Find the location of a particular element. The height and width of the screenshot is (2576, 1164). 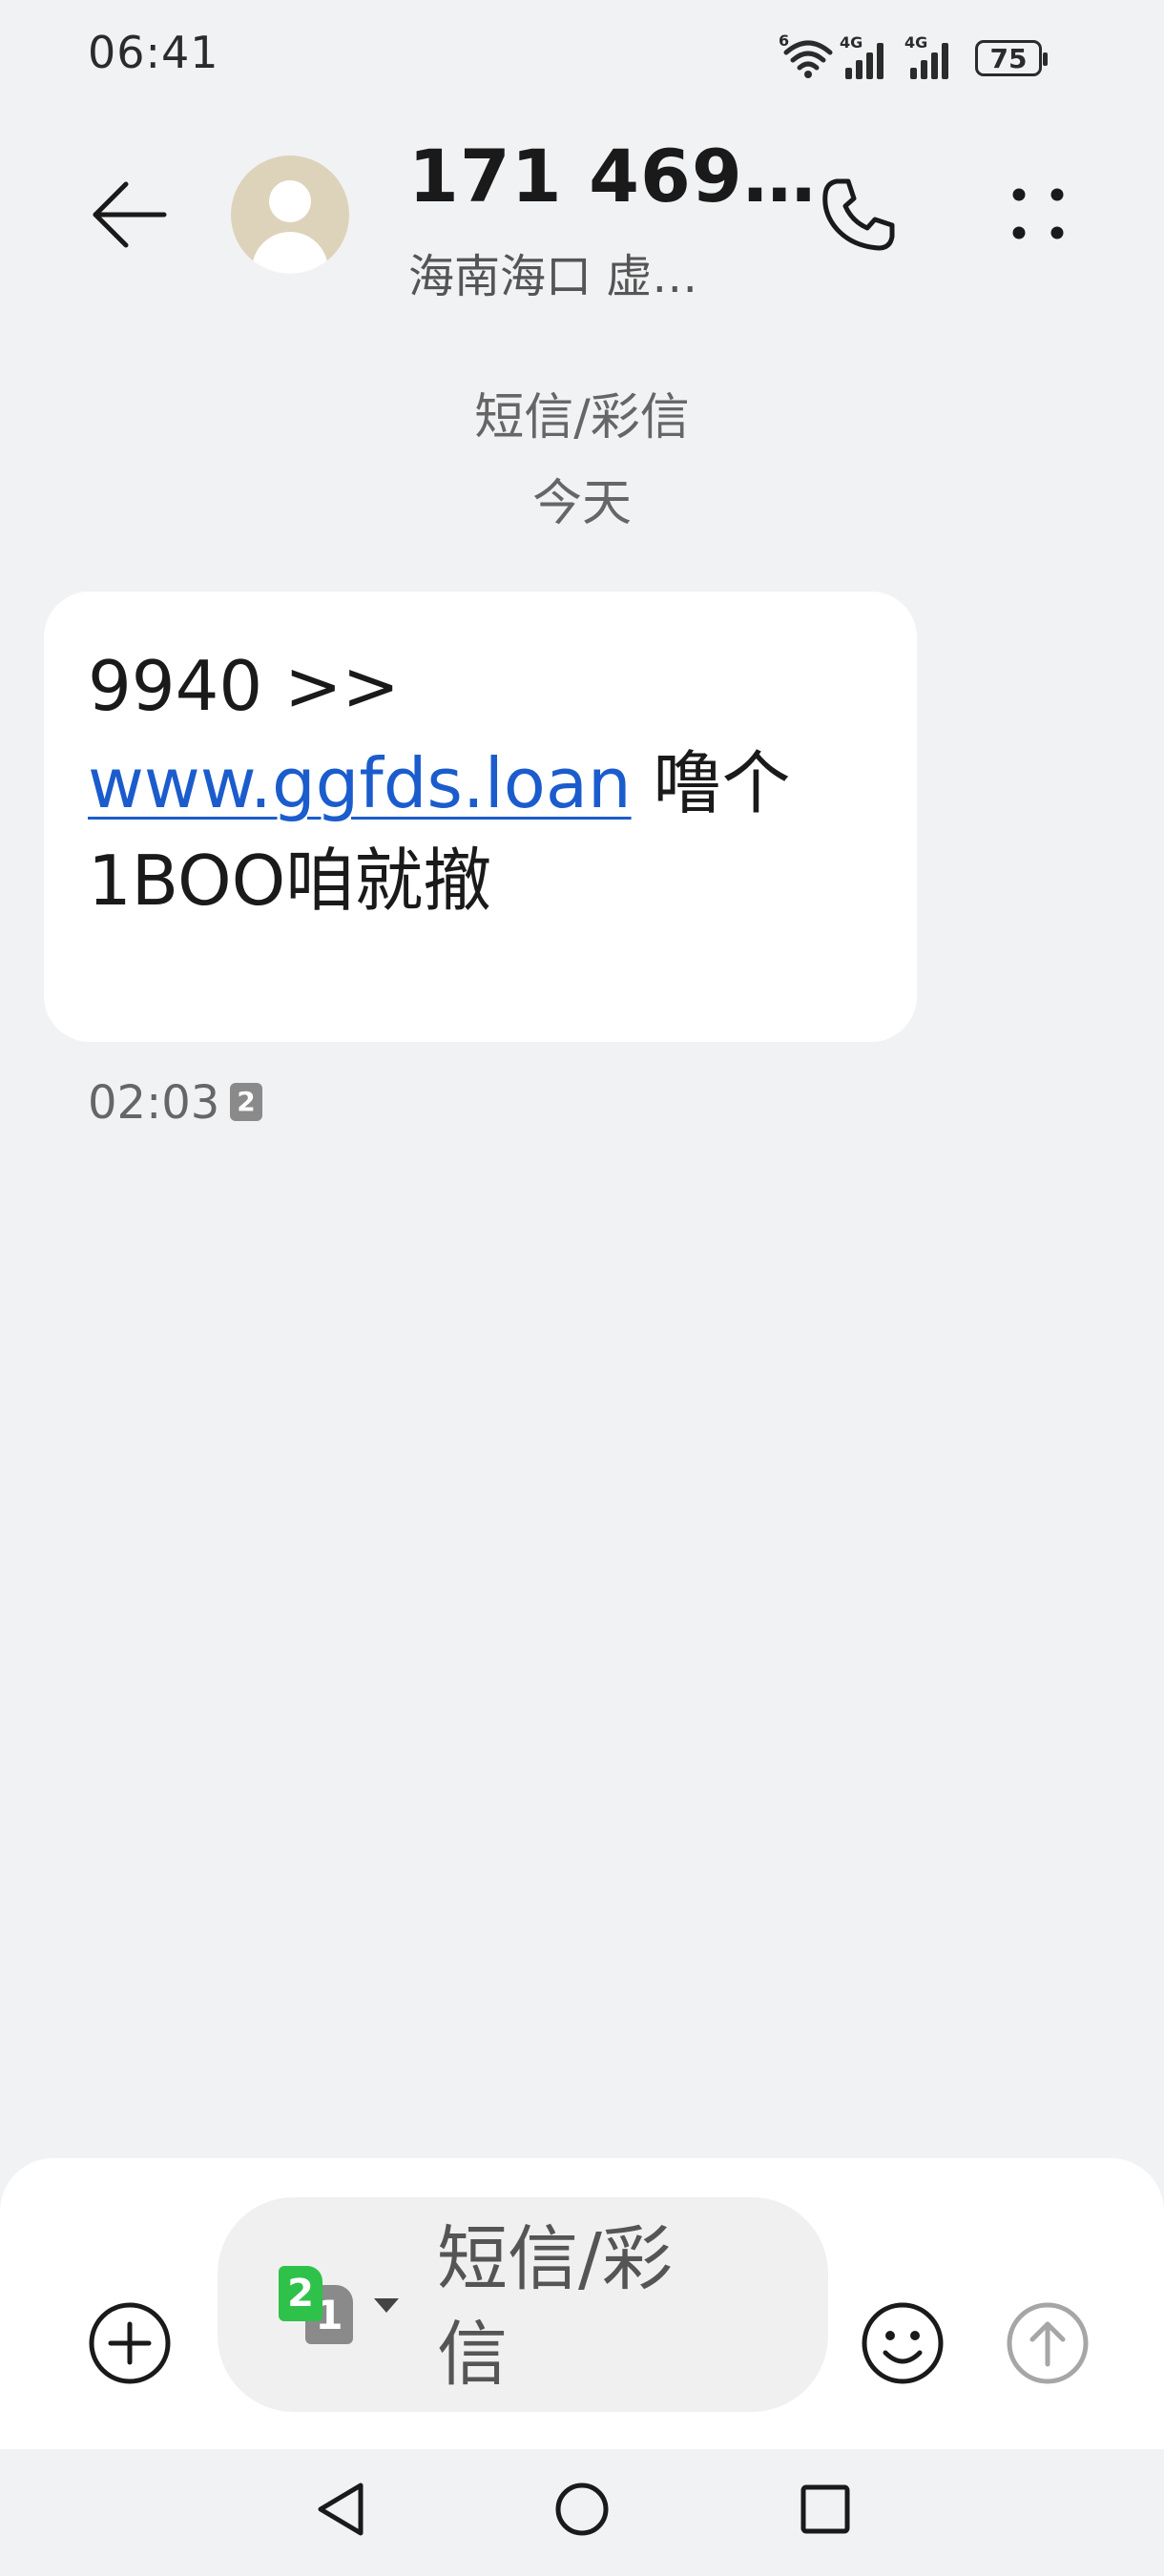

nav-recents-button is located at coordinates (826, 2509).